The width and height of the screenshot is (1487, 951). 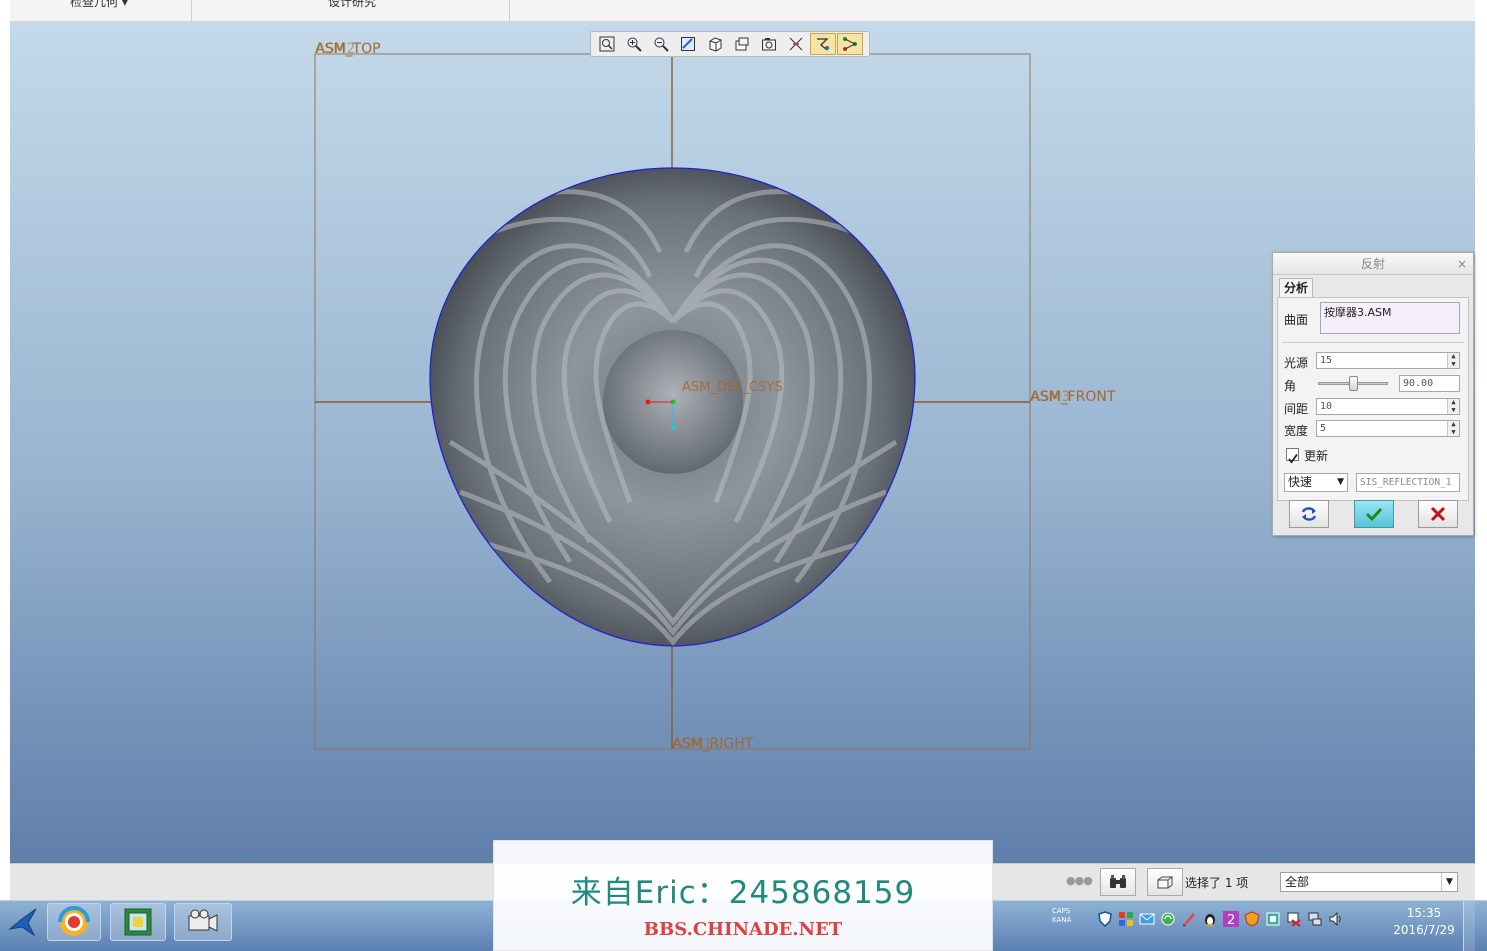 I want to click on datum-label-asm-right-prefix: ASM1, so click(x=693, y=744).